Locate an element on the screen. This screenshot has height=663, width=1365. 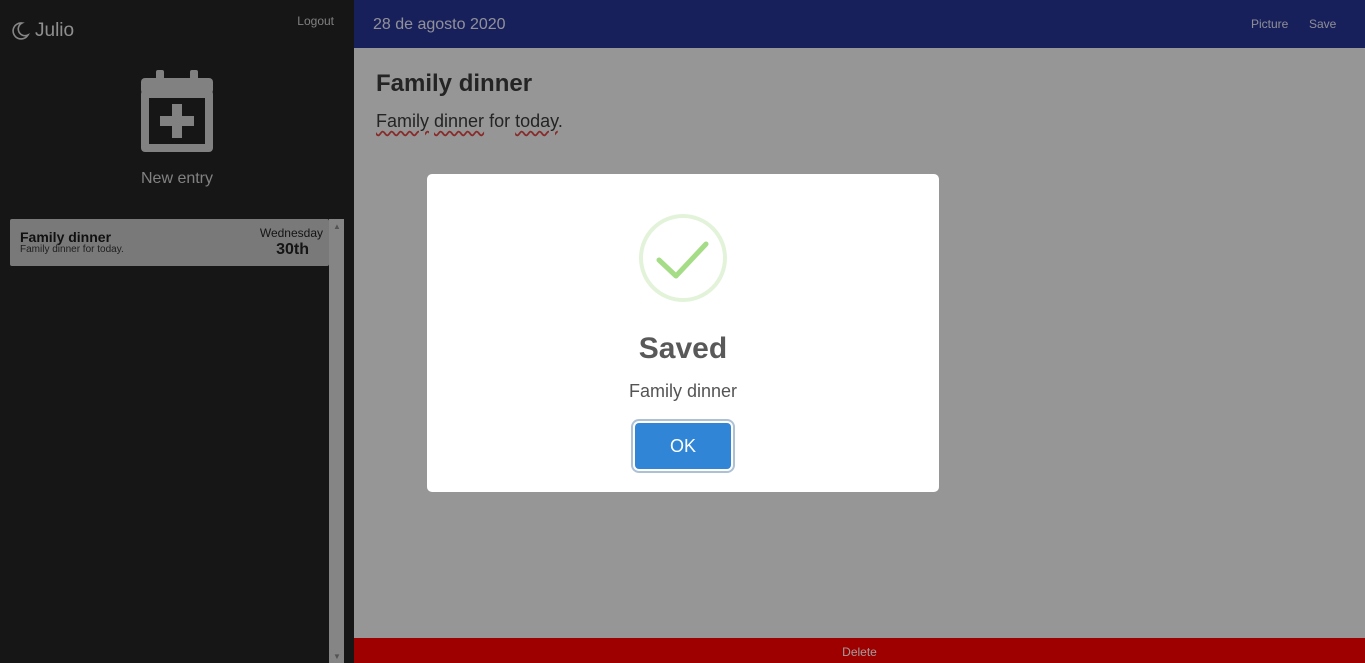
dialog-message: Family dinner is located at coordinates (683, 391).